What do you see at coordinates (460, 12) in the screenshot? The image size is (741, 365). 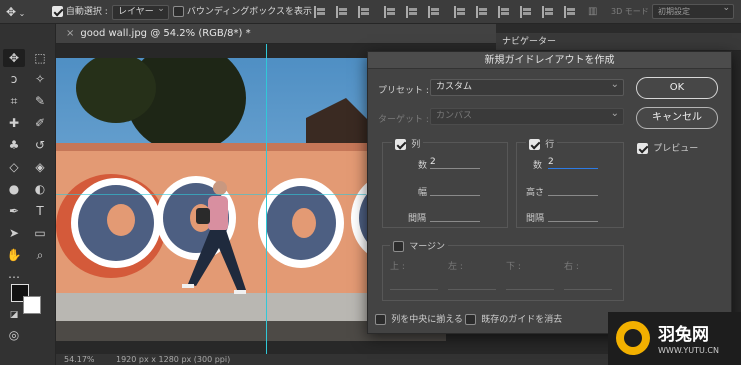 I see `distribute-top-icon` at bounding box center [460, 12].